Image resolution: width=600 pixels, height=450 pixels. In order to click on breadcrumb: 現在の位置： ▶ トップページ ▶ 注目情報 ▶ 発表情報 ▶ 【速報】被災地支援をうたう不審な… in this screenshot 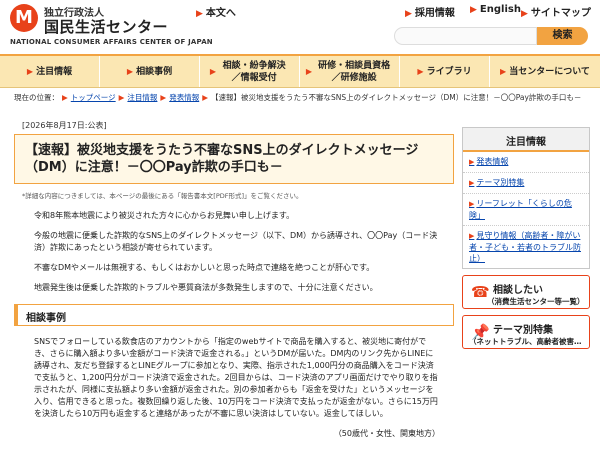, I will do `click(298, 97)`.